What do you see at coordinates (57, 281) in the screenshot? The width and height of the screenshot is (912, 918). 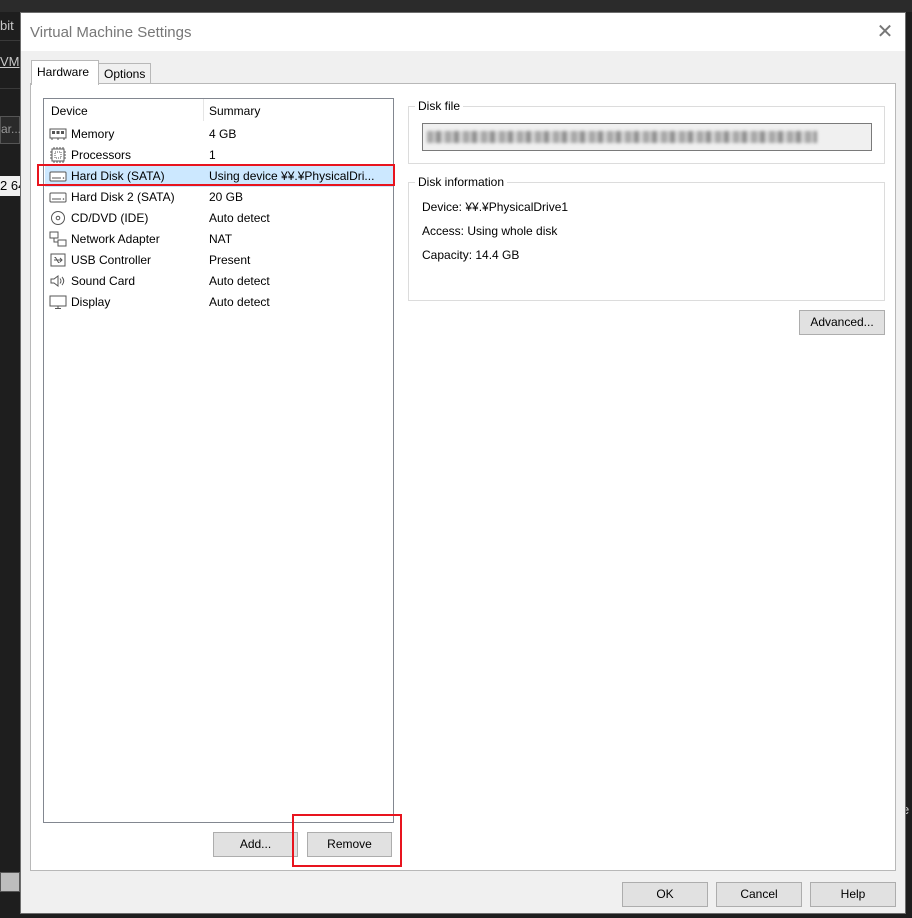 I see `speaker-icon` at bounding box center [57, 281].